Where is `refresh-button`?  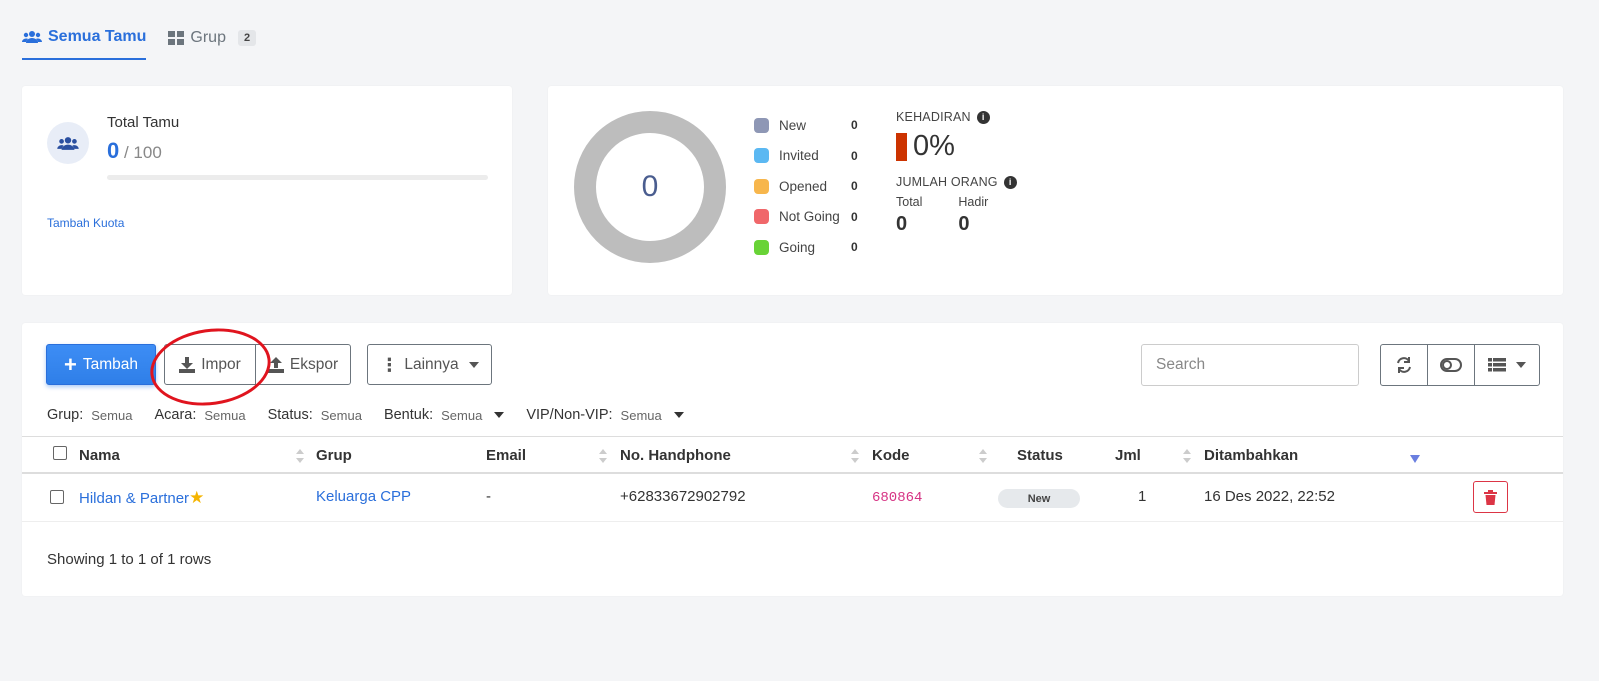 refresh-button is located at coordinates (1404, 365).